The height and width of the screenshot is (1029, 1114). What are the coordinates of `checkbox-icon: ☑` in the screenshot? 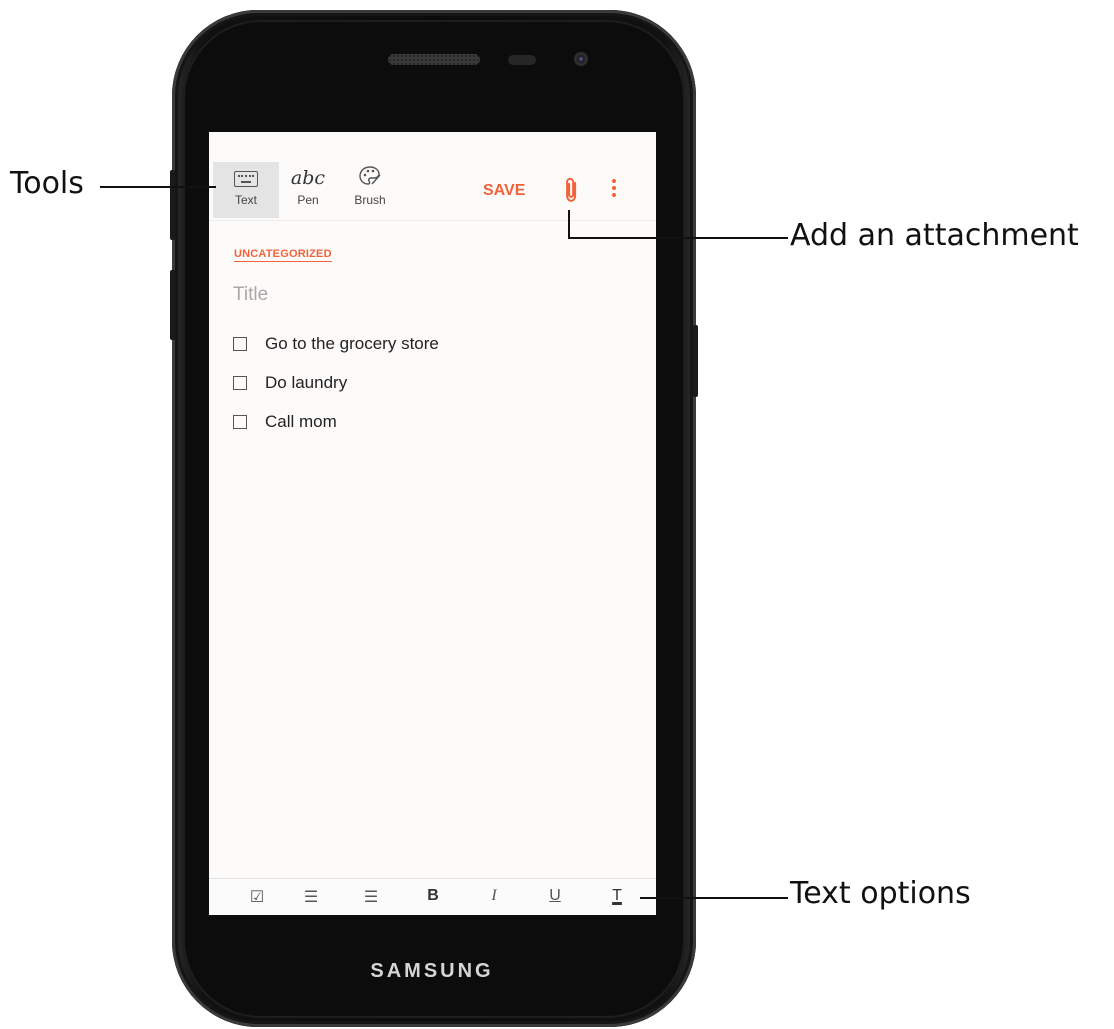 It's located at (257, 897).